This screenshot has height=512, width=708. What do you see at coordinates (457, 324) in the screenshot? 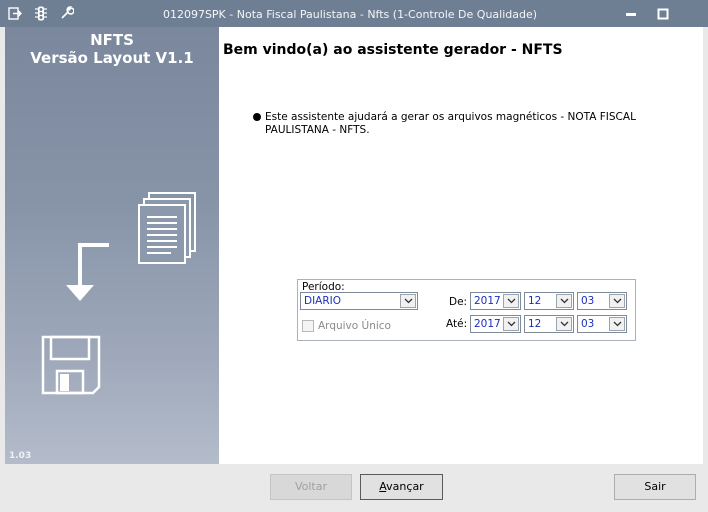
I see `to-label: Até:` at bounding box center [457, 324].